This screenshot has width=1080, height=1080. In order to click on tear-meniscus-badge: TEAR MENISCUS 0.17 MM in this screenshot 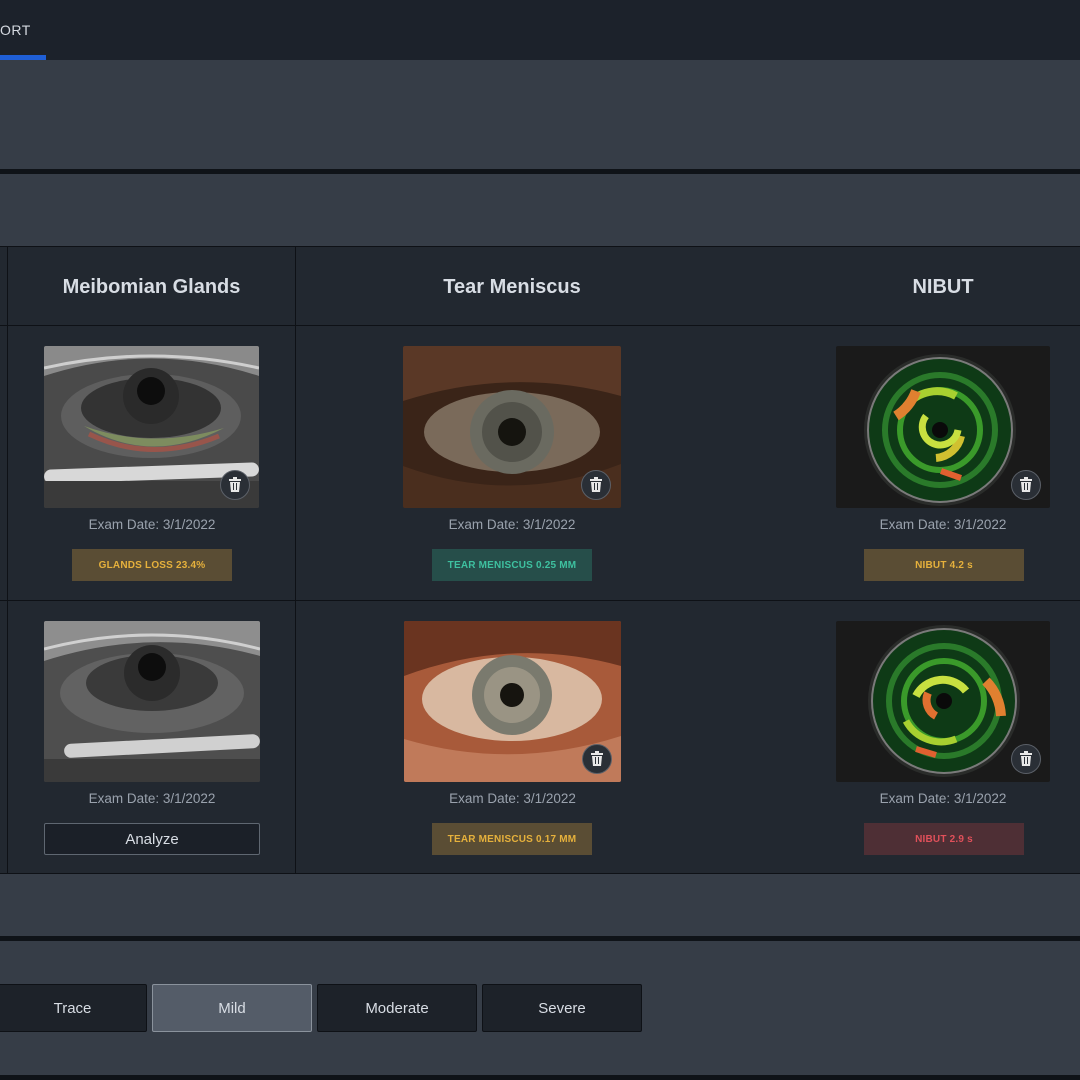, I will do `click(512, 839)`.